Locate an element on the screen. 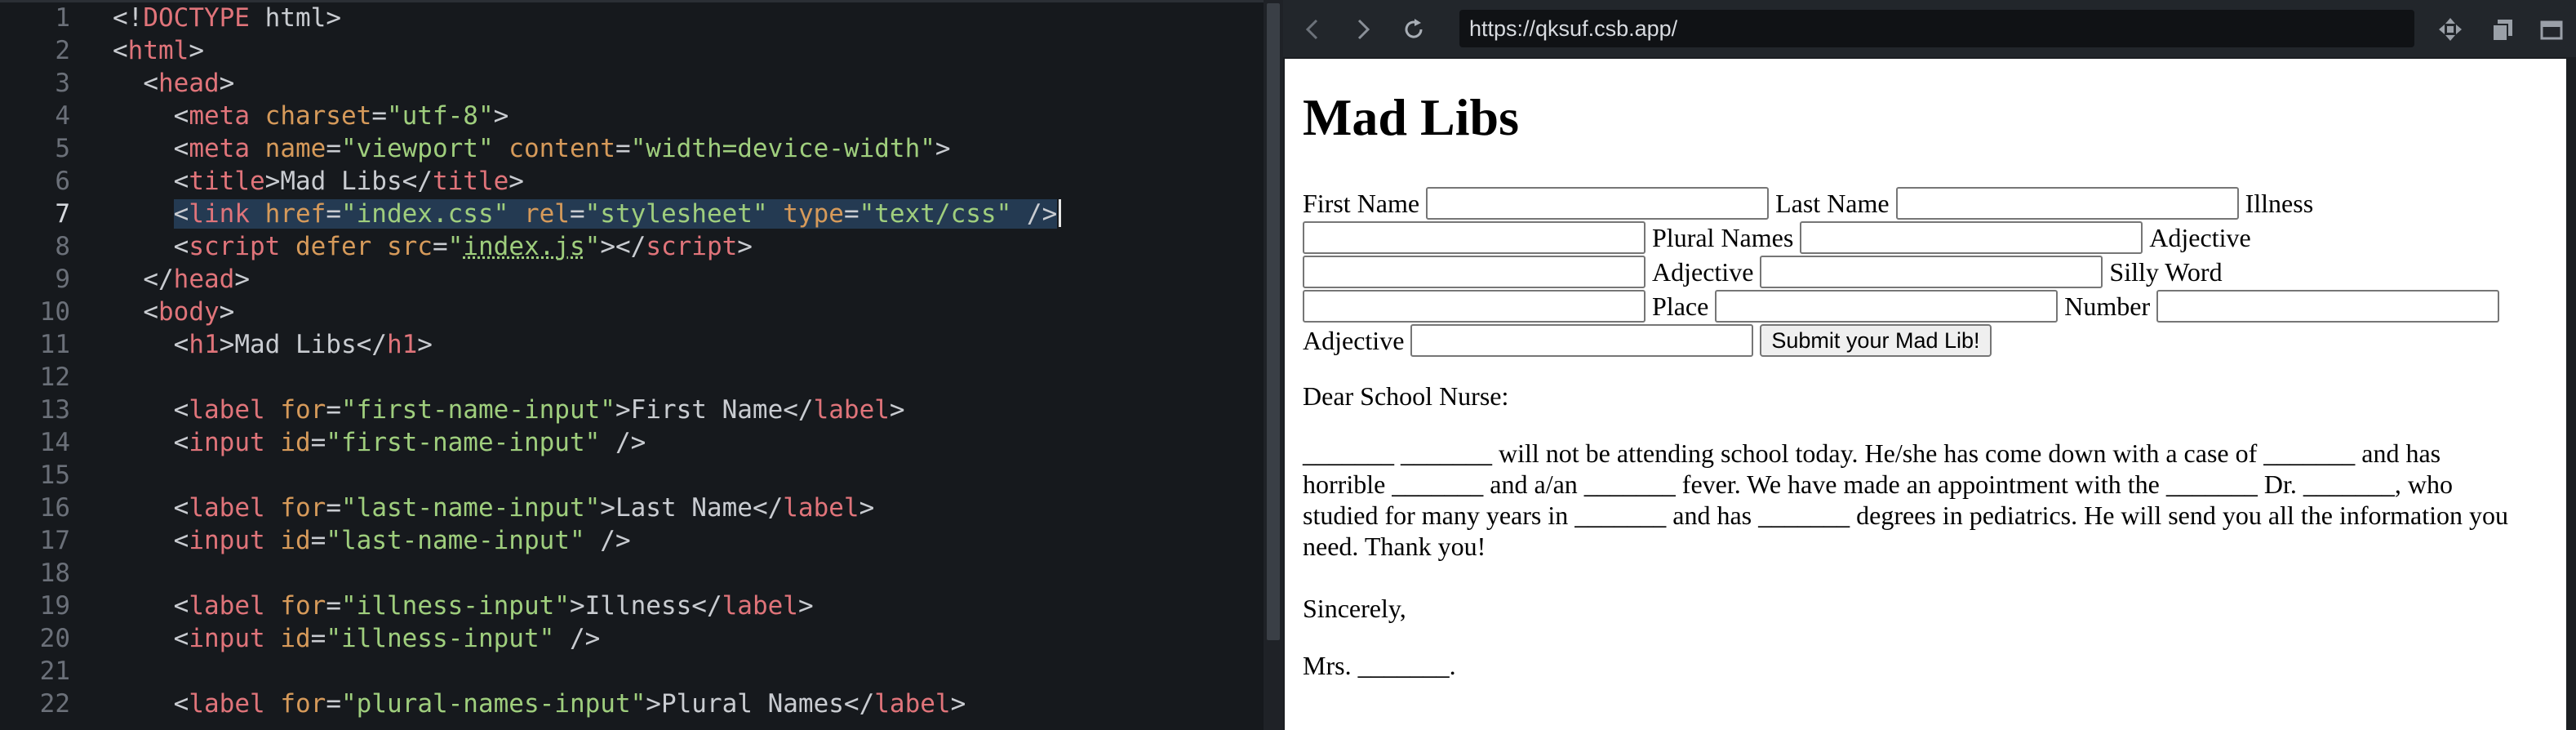 Image resolution: width=2576 pixels, height=730 pixels. line-number: 14 is located at coordinates (54, 442).